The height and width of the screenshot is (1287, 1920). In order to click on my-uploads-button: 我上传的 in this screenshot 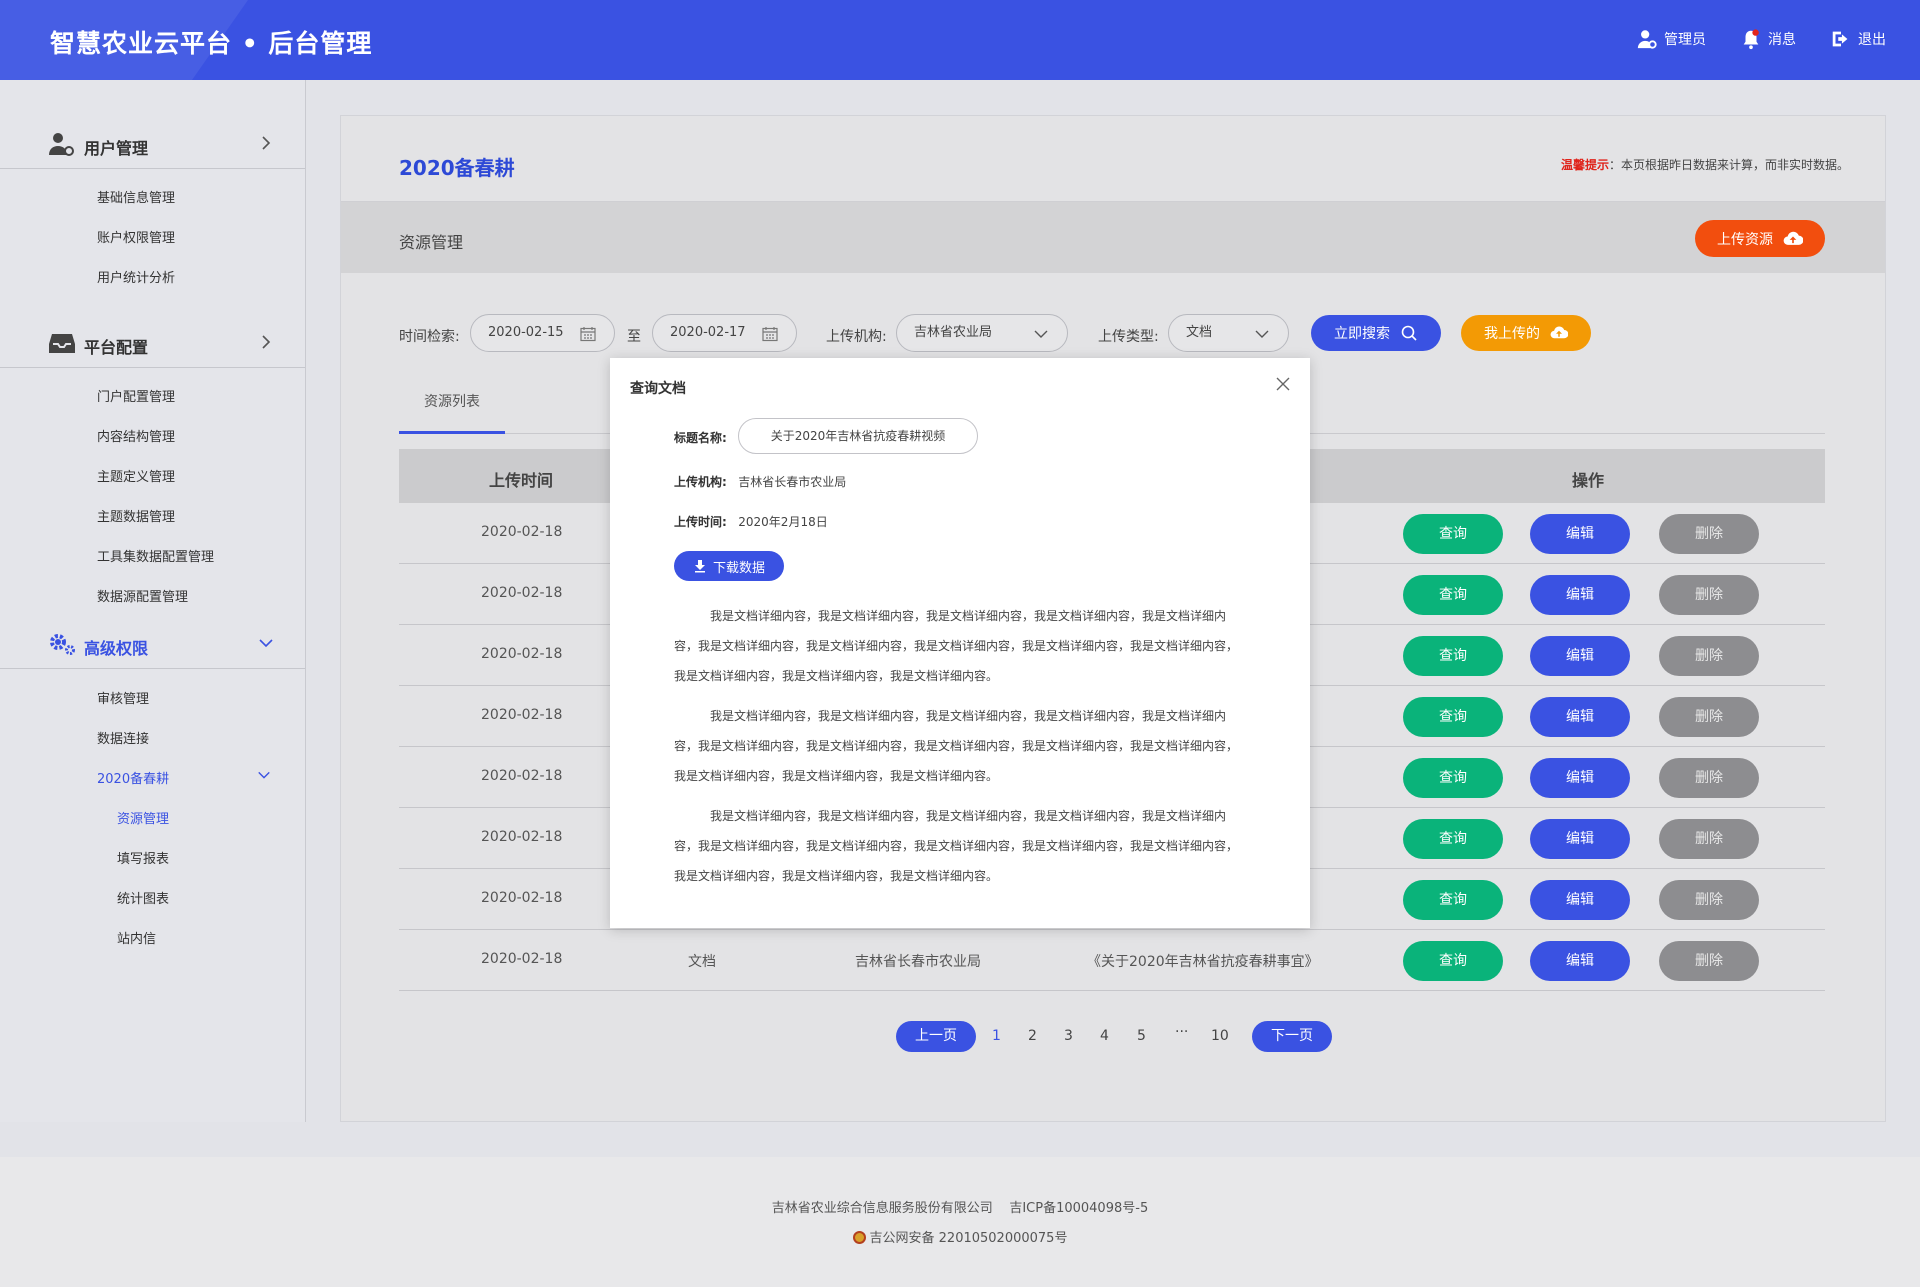, I will do `click(1526, 333)`.